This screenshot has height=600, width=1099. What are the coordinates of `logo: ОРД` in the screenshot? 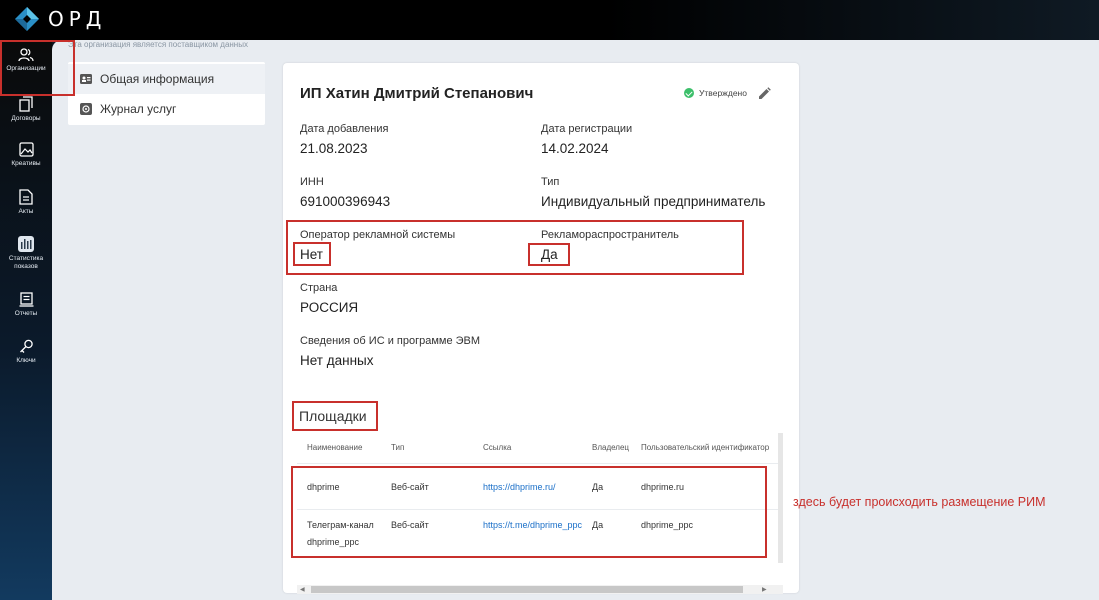 It's located at (60, 19).